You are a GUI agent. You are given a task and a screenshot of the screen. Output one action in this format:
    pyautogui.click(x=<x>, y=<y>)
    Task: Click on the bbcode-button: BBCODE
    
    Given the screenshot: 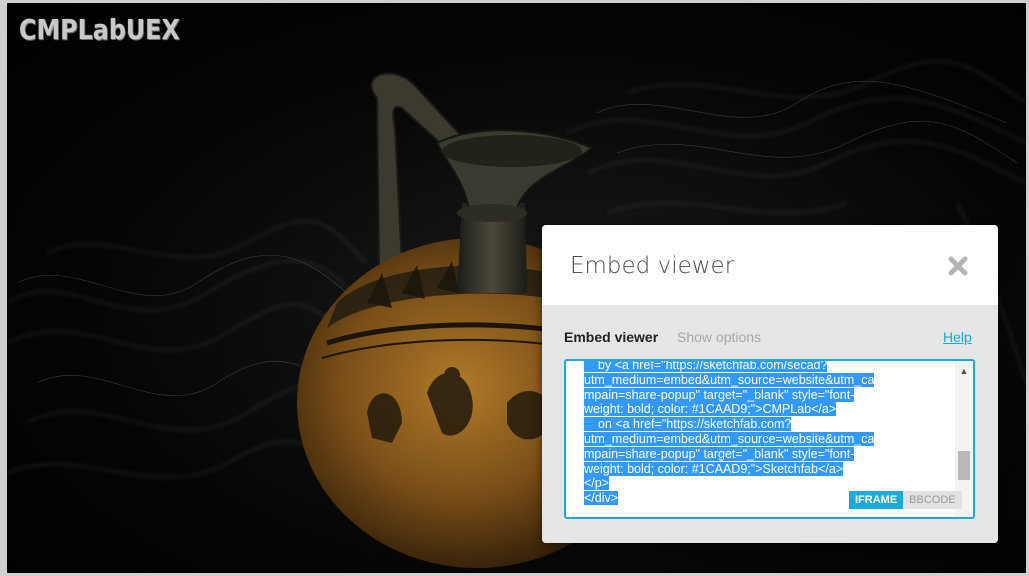 What is the action you would take?
    pyautogui.click(x=932, y=500)
    